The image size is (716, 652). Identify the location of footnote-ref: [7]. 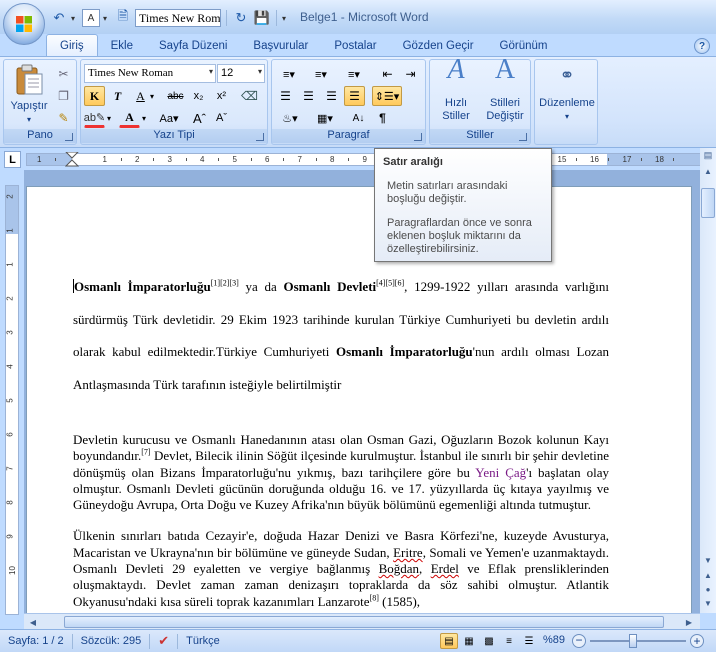
(145, 452).